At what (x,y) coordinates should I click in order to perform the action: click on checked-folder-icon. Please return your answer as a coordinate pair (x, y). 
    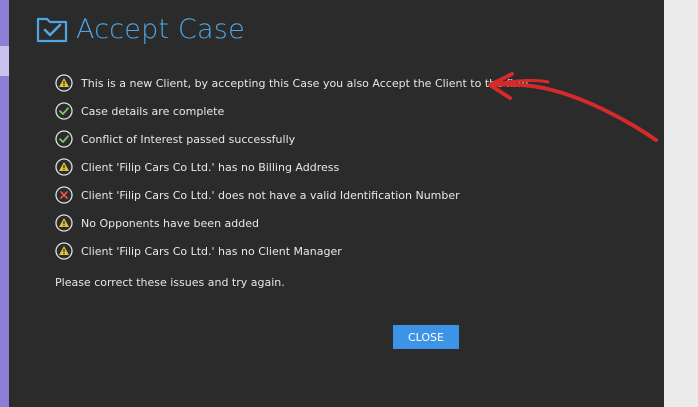
    Looking at the image, I should click on (52, 30).